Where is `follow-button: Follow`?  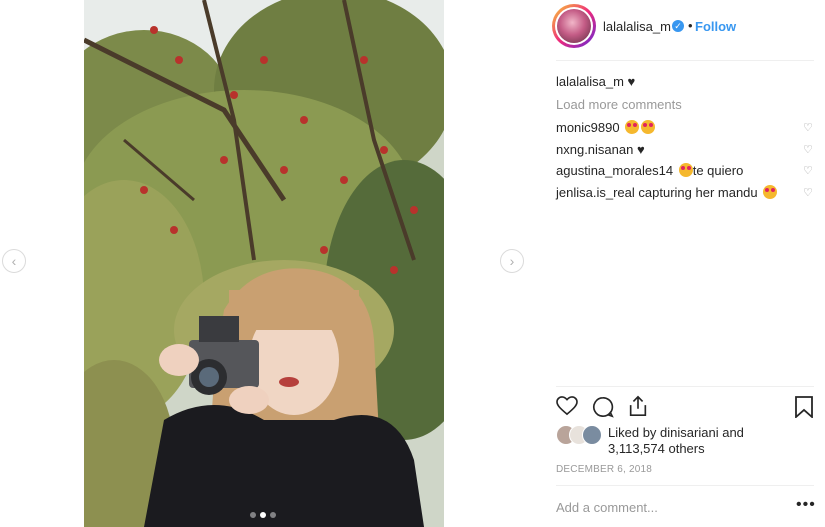 follow-button: Follow is located at coordinates (715, 26).